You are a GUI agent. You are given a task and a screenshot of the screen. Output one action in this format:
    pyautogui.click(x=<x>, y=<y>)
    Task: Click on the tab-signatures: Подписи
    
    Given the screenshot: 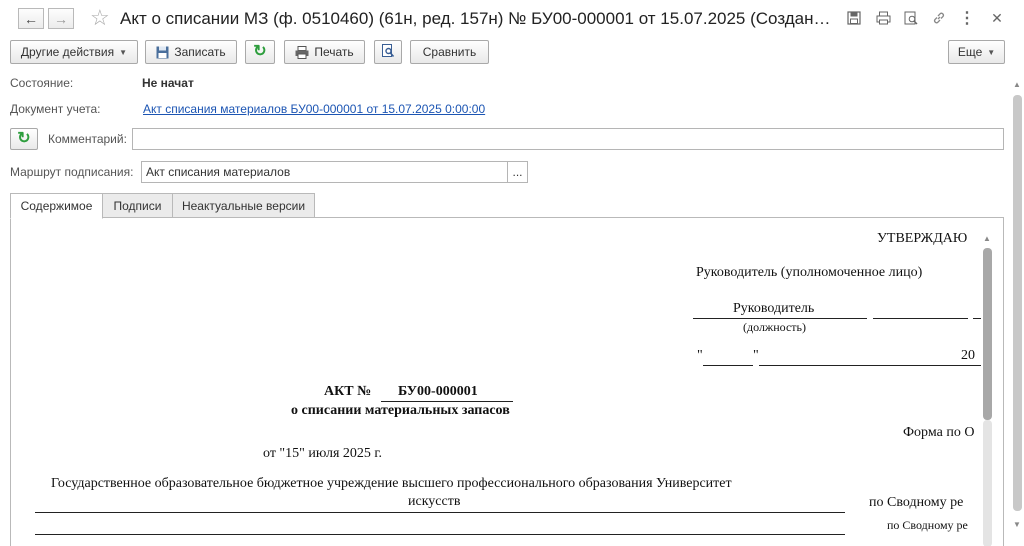 What is the action you would take?
    pyautogui.click(x=137, y=205)
    